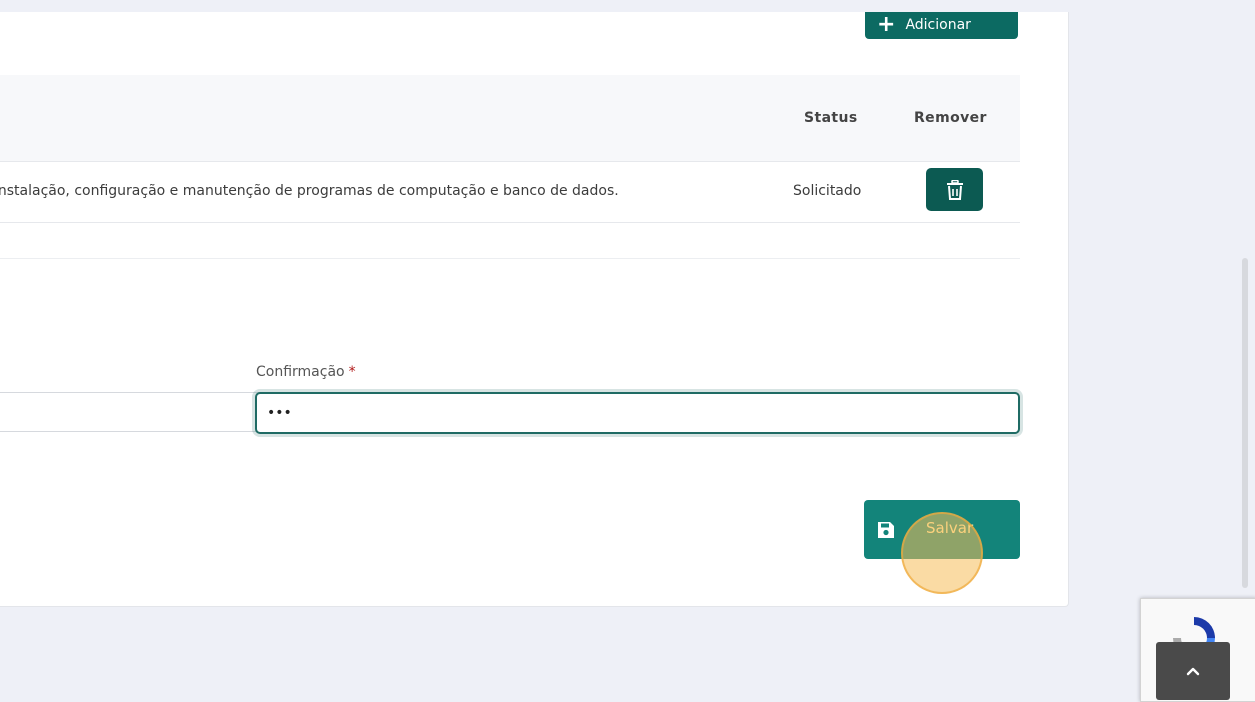 The height and width of the screenshot is (702, 1255). I want to click on required-mark: *, so click(352, 372).